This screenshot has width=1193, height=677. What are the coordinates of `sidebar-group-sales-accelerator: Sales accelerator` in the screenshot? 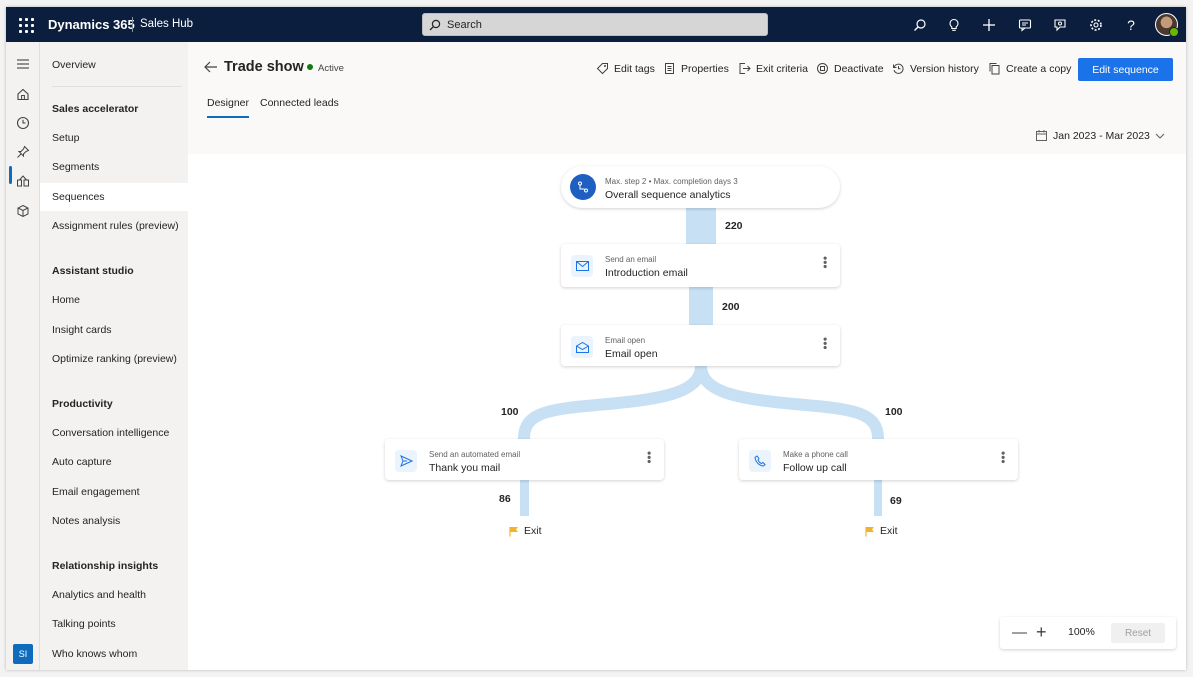 It's located at (95, 109).